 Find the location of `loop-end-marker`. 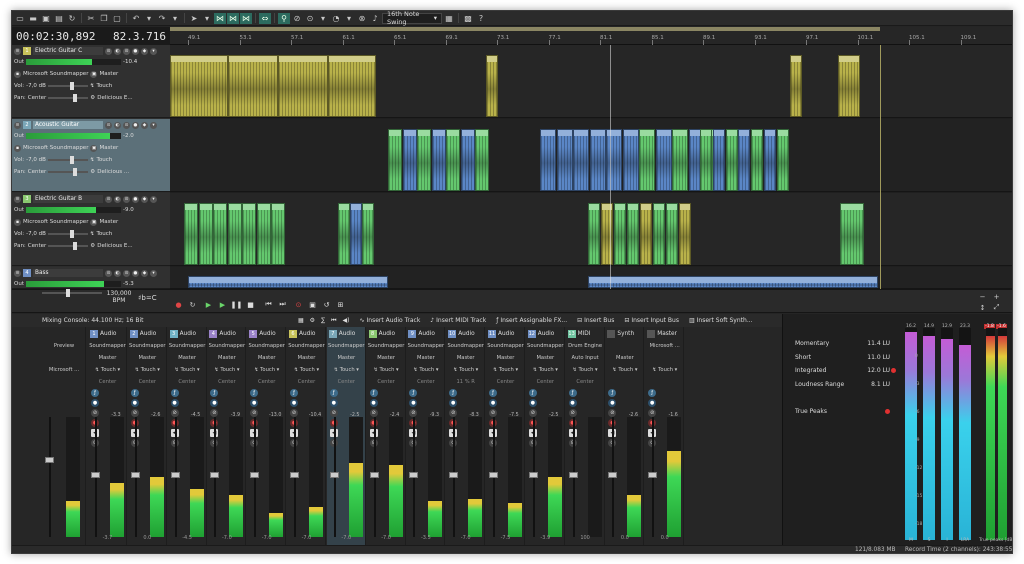

loop-end-marker is located at coordinates (880, 167).